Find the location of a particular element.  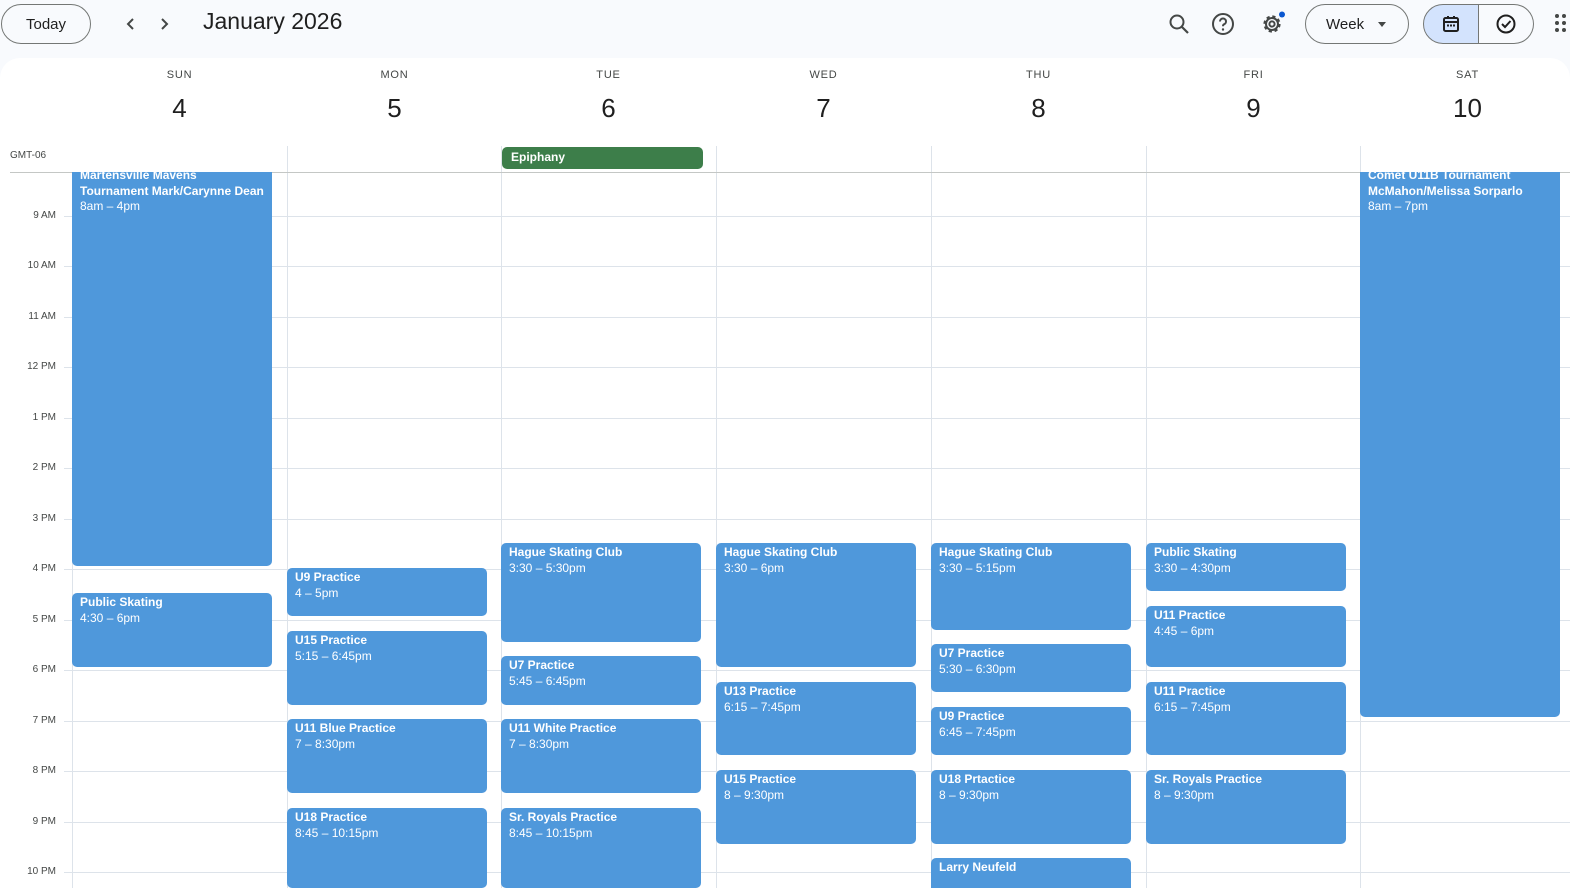

top-toolbar: Today January 2026 Week is located at coordinates (785, 28).